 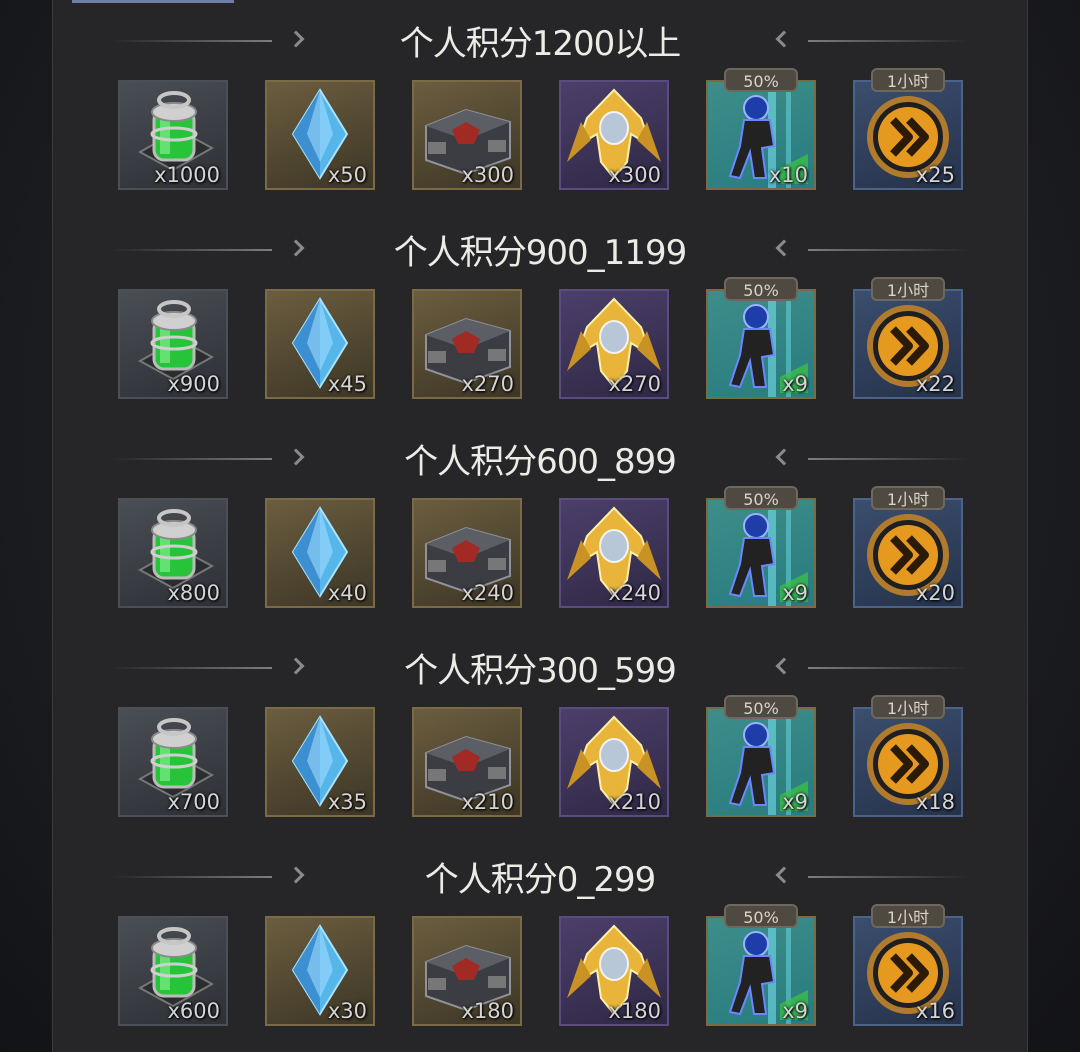 I want to click on reward-item-armor-chest: x300, so click(x=467, y=135).